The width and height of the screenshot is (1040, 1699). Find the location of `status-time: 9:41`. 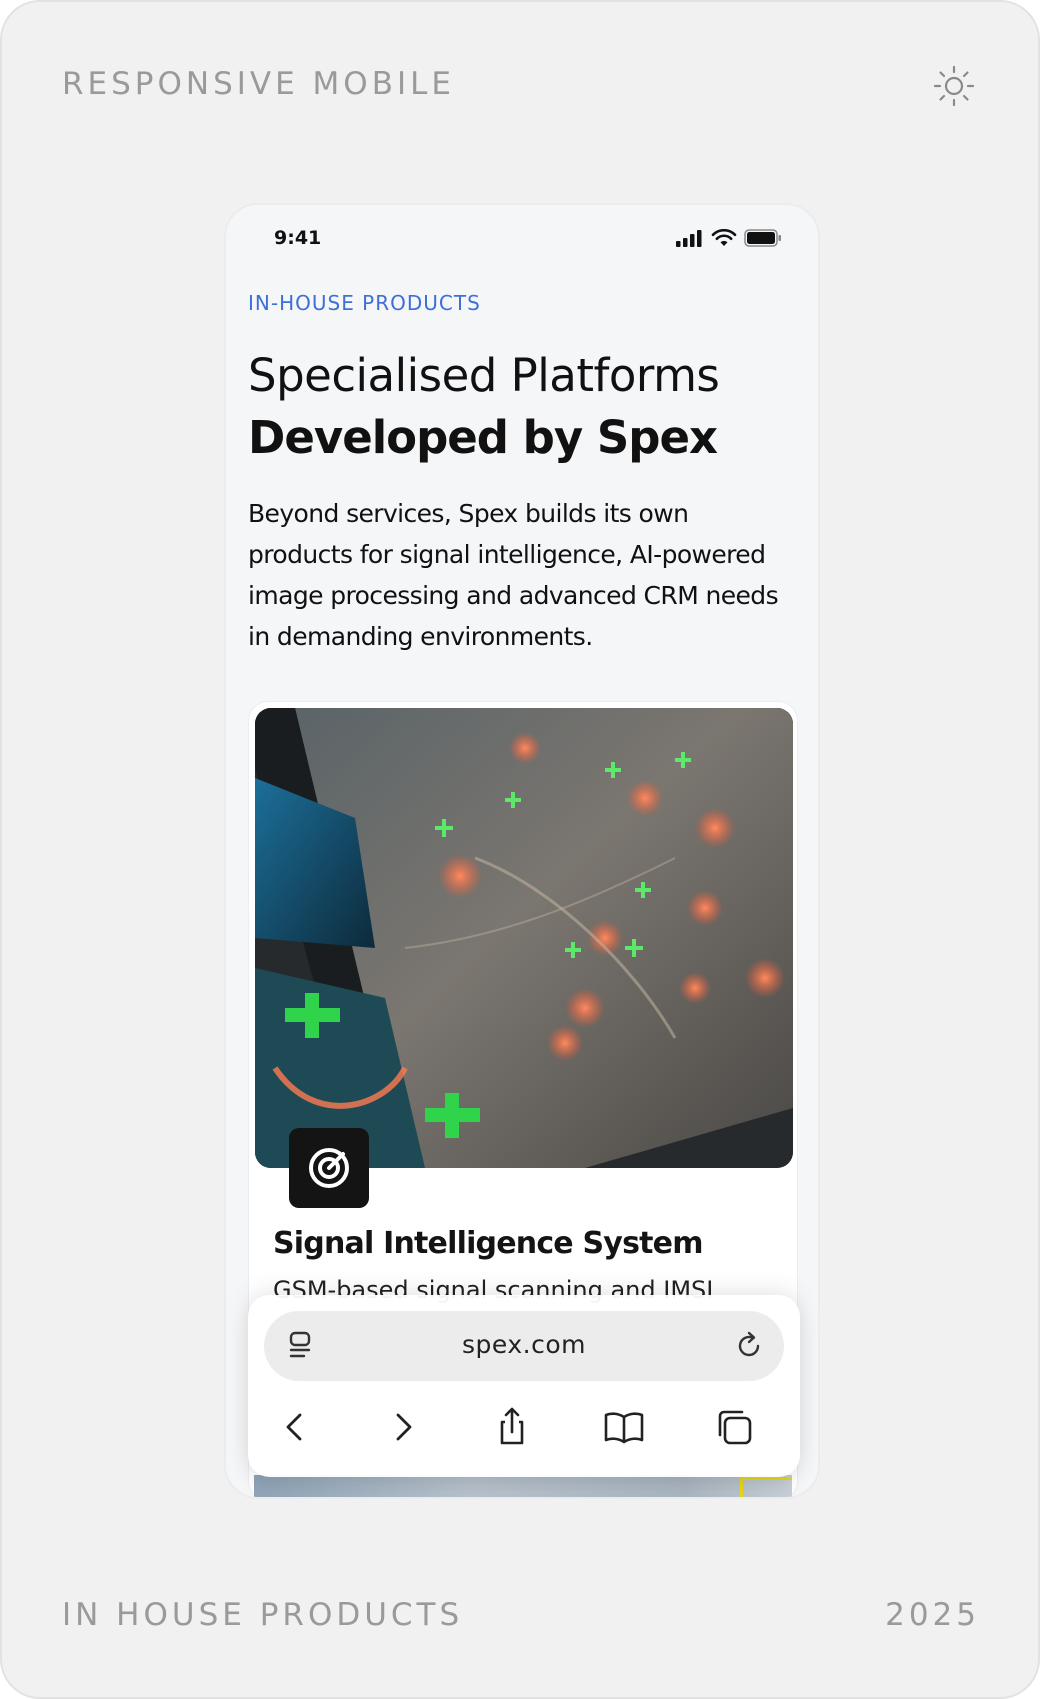

status-time: 9:41 is located at coordinates (298, 238).